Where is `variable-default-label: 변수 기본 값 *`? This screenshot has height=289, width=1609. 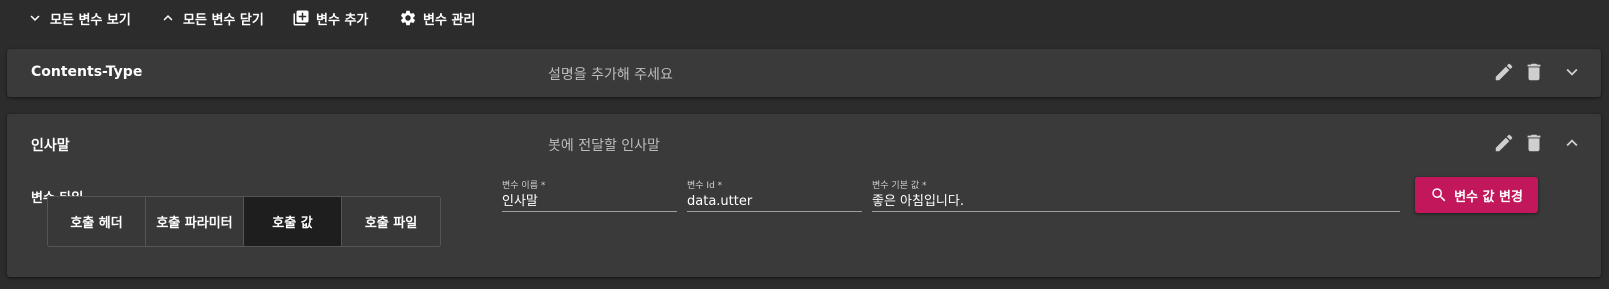 variable-default-label: 변수 기본 값 * is located at coordinates (899, 186).